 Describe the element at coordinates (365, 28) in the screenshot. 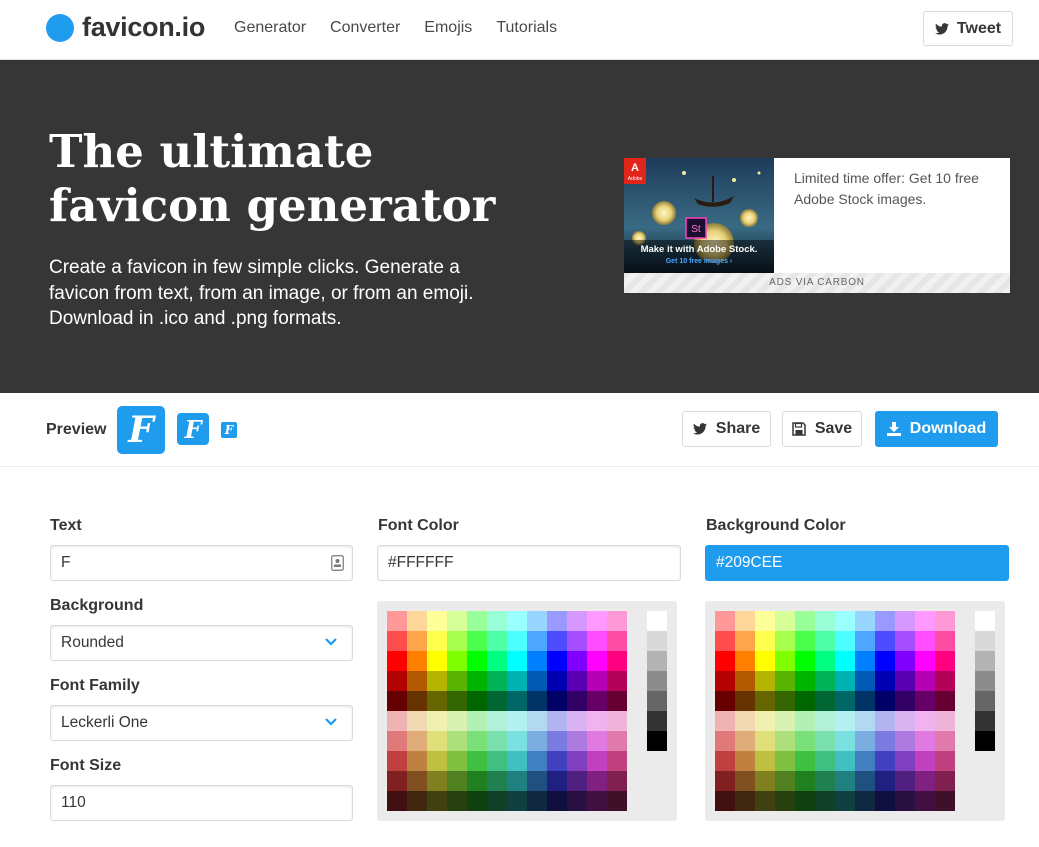

I see `nav-link-converter: Converter` at that location.